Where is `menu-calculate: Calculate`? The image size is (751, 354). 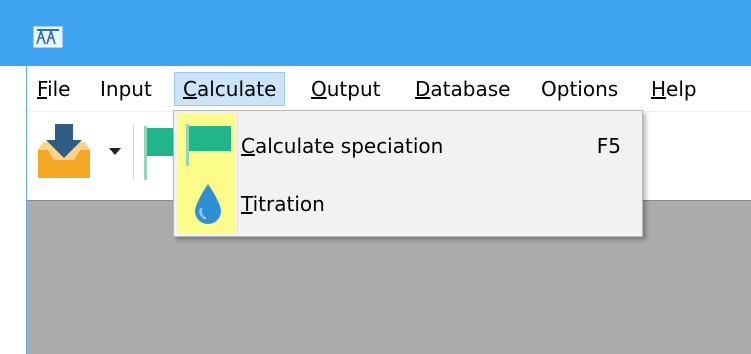 menu-calculate: Calculate is located at coordinates (230, 89).